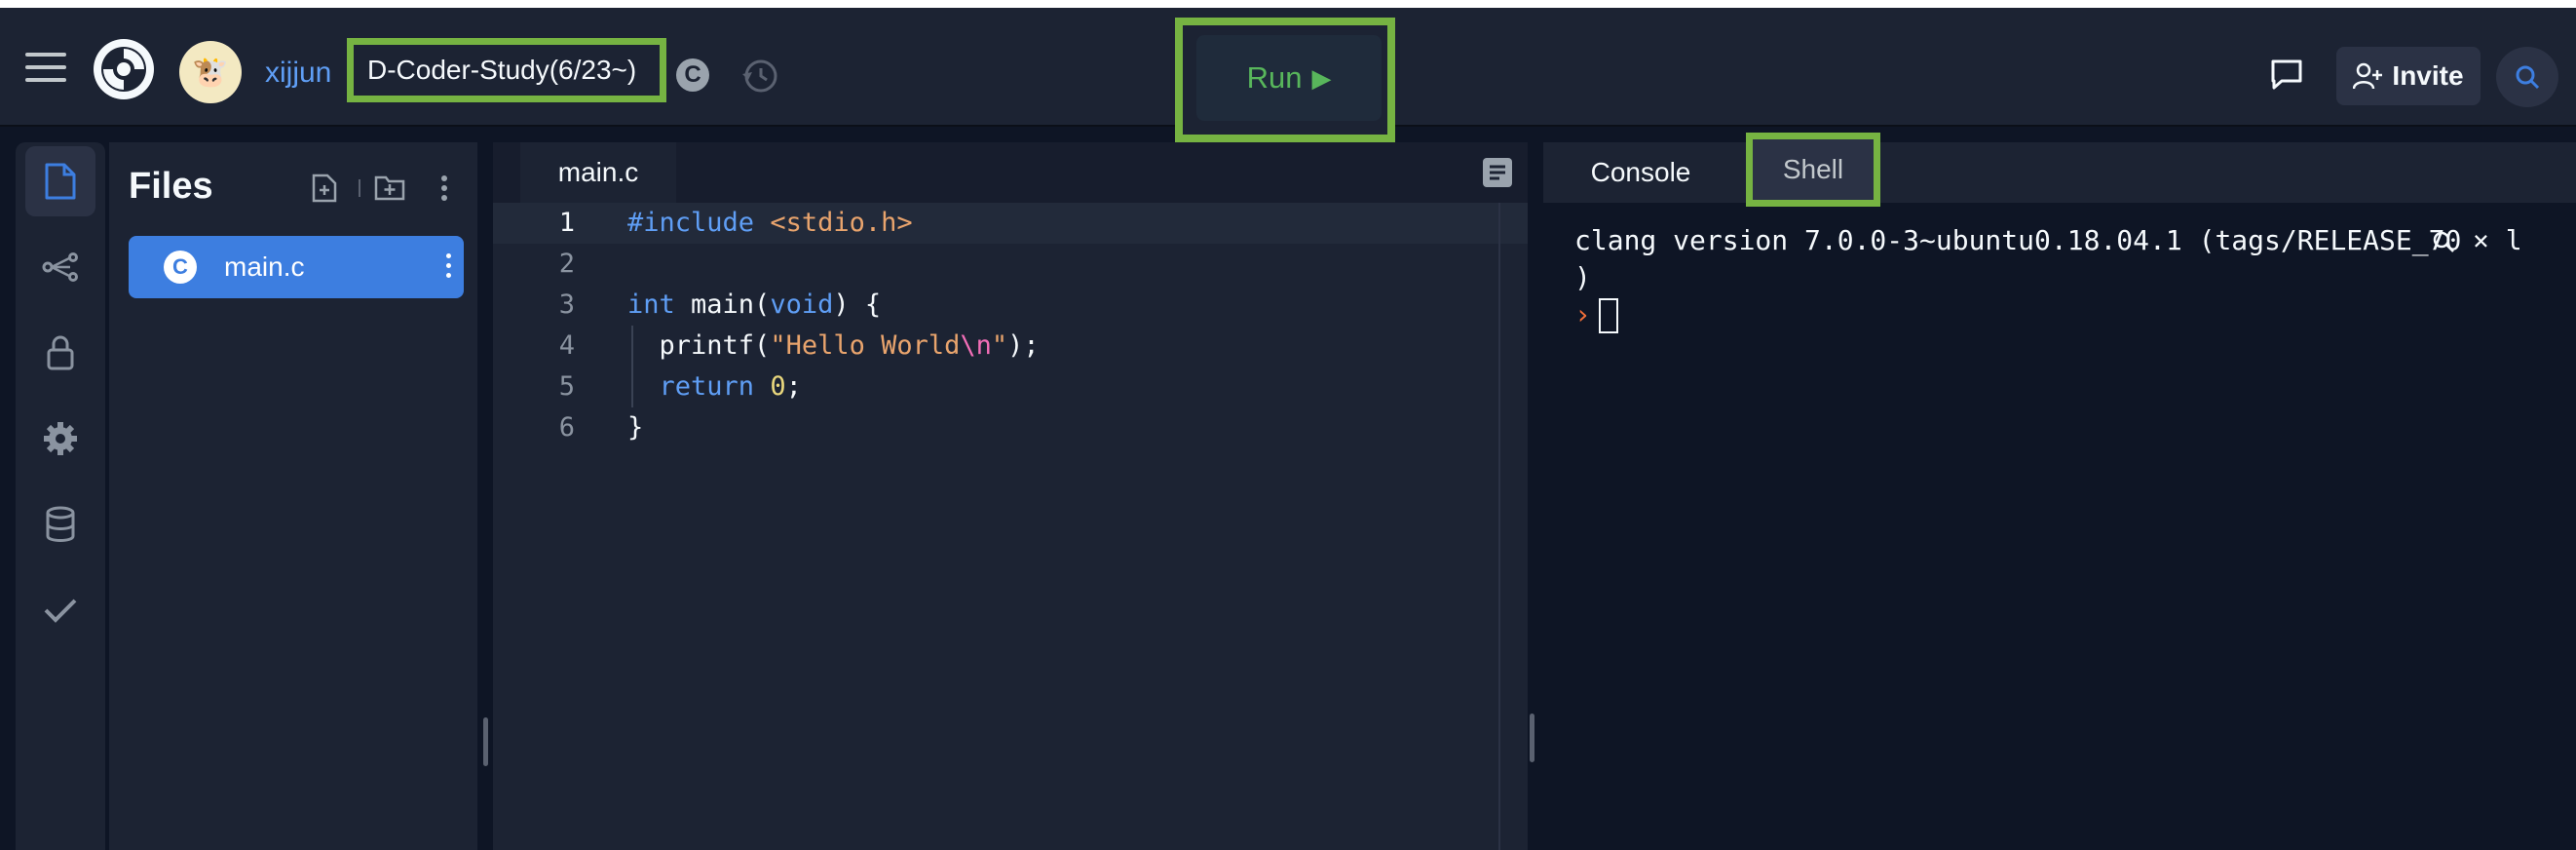 The width and height of the screenshot is (2576, 850). I want to click on left-tool-rail, so click(60, 496).